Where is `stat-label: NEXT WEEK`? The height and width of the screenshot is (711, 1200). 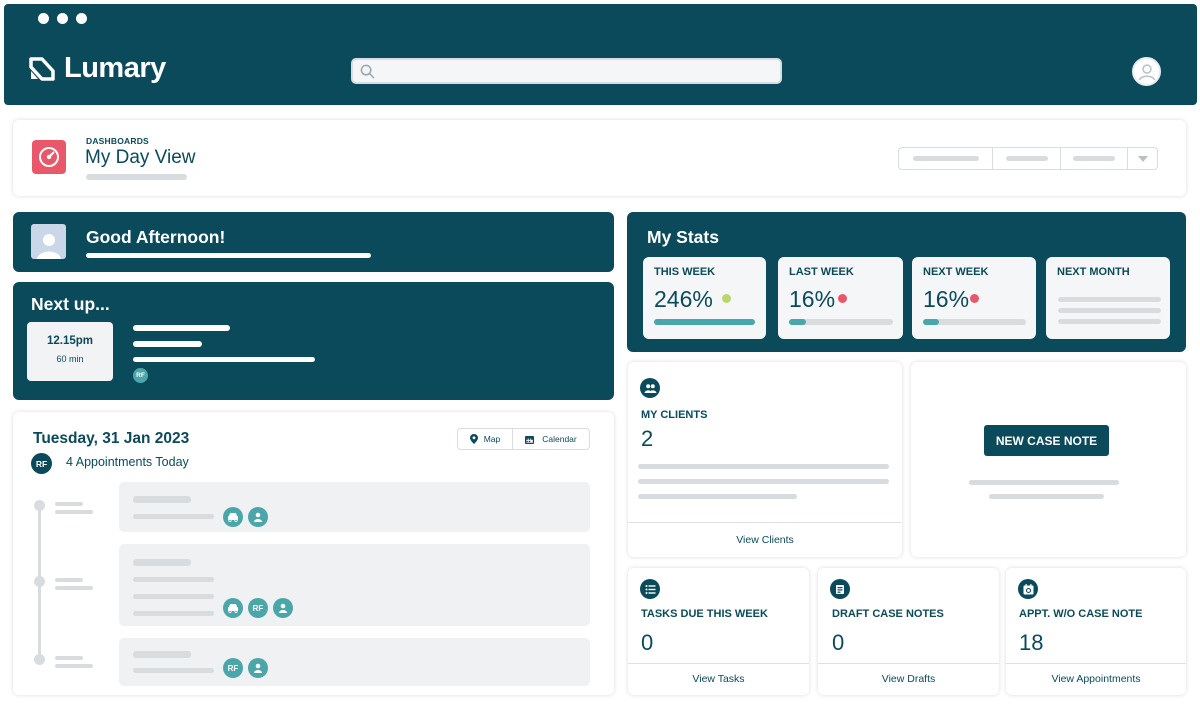 stat-label: NEXT WEEK is located at coordinates (956, 272).